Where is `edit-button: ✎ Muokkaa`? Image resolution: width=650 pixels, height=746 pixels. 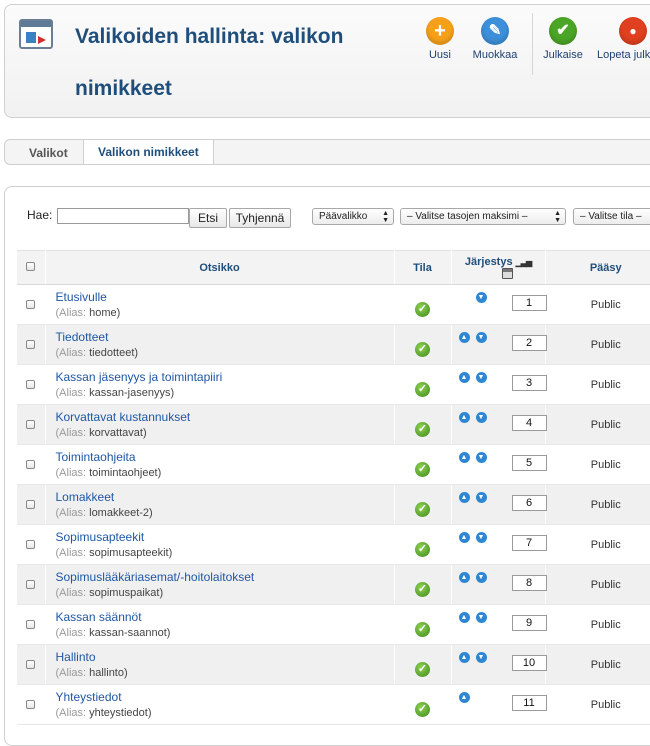 edit-button: ✎ Muokkaa is located at coordinates (495, 39).